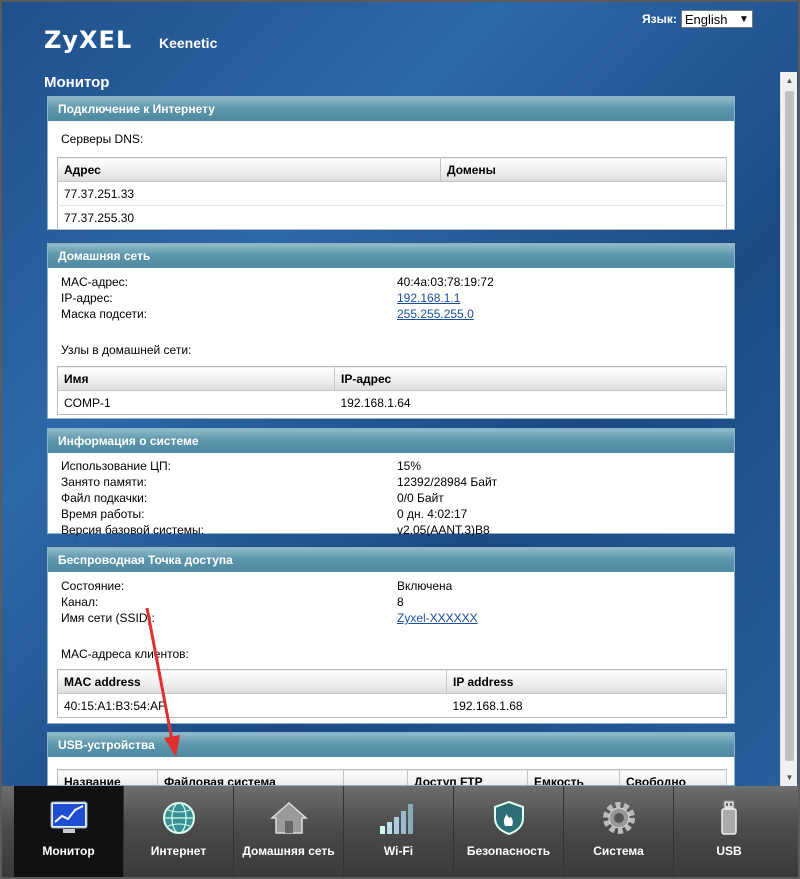 This screenshot has height=879, width=800. I want to click on column-header: MAC address, so click(252, 681).